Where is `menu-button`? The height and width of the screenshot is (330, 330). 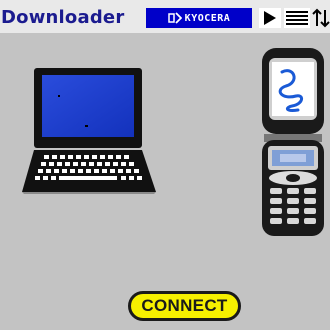
menu-button is located at coordinates (297, 18).